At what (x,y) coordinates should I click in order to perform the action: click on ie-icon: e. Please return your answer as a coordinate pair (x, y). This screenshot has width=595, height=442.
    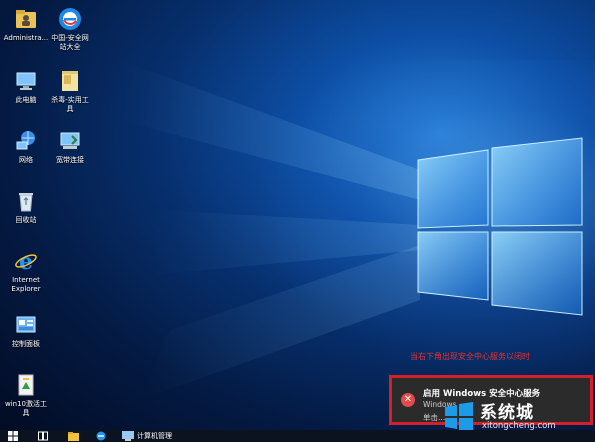
    Looking at the image, I should click on (26, 261).